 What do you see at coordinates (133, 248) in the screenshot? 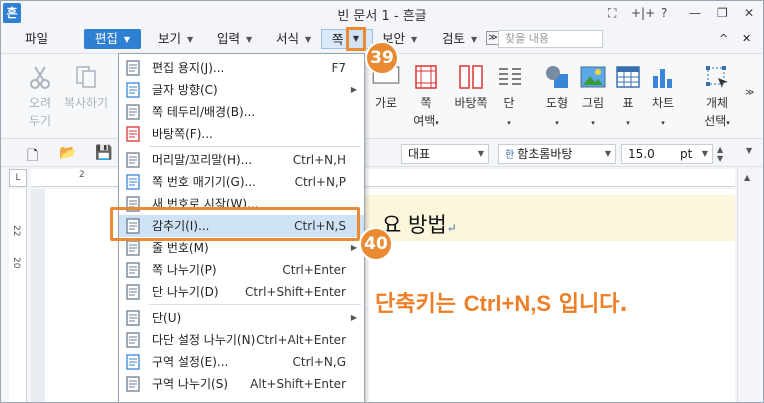
I see `line-number-icon` at bounding box center [133, 248].